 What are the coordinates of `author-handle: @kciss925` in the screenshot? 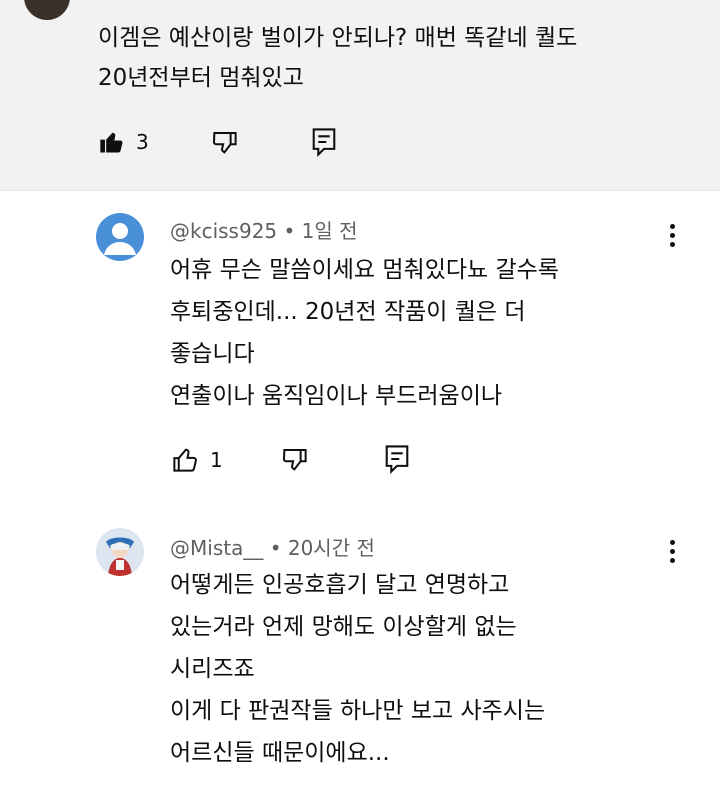 It's located at (223, 231).